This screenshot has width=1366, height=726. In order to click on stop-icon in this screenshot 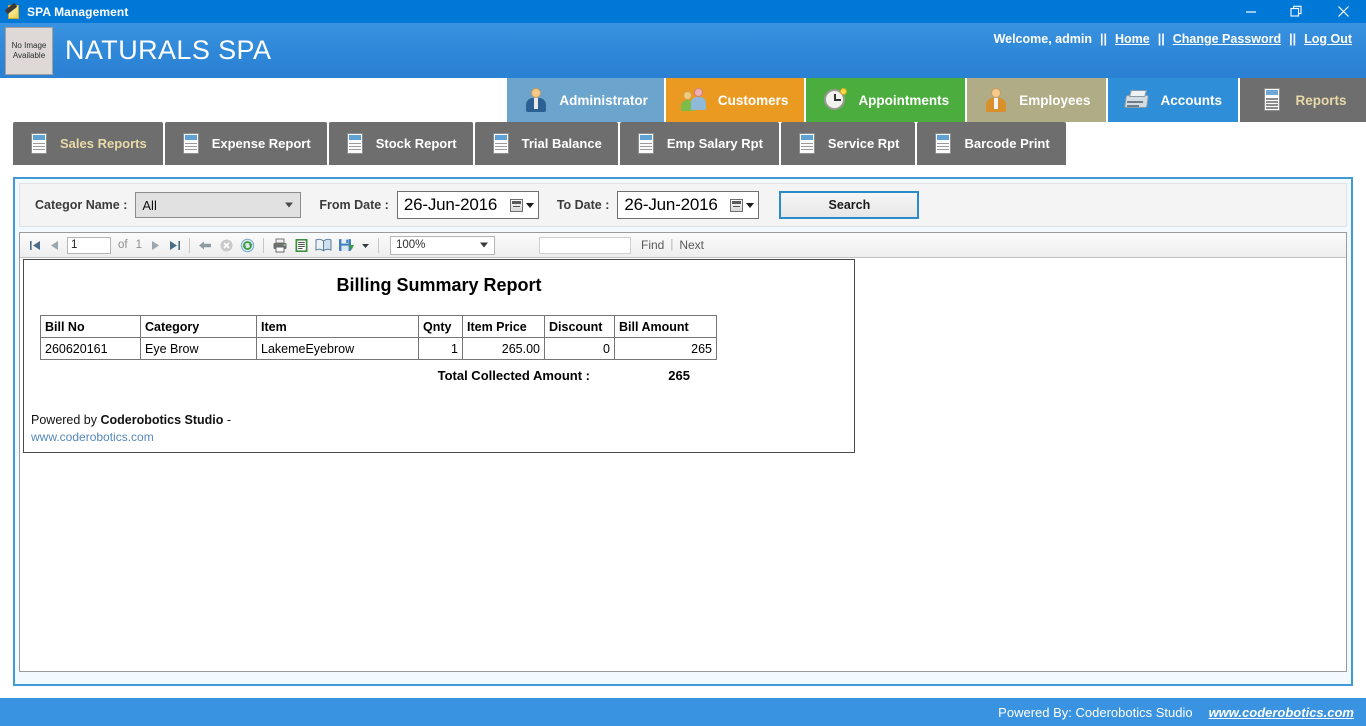, I will do `click(226, 245)`.